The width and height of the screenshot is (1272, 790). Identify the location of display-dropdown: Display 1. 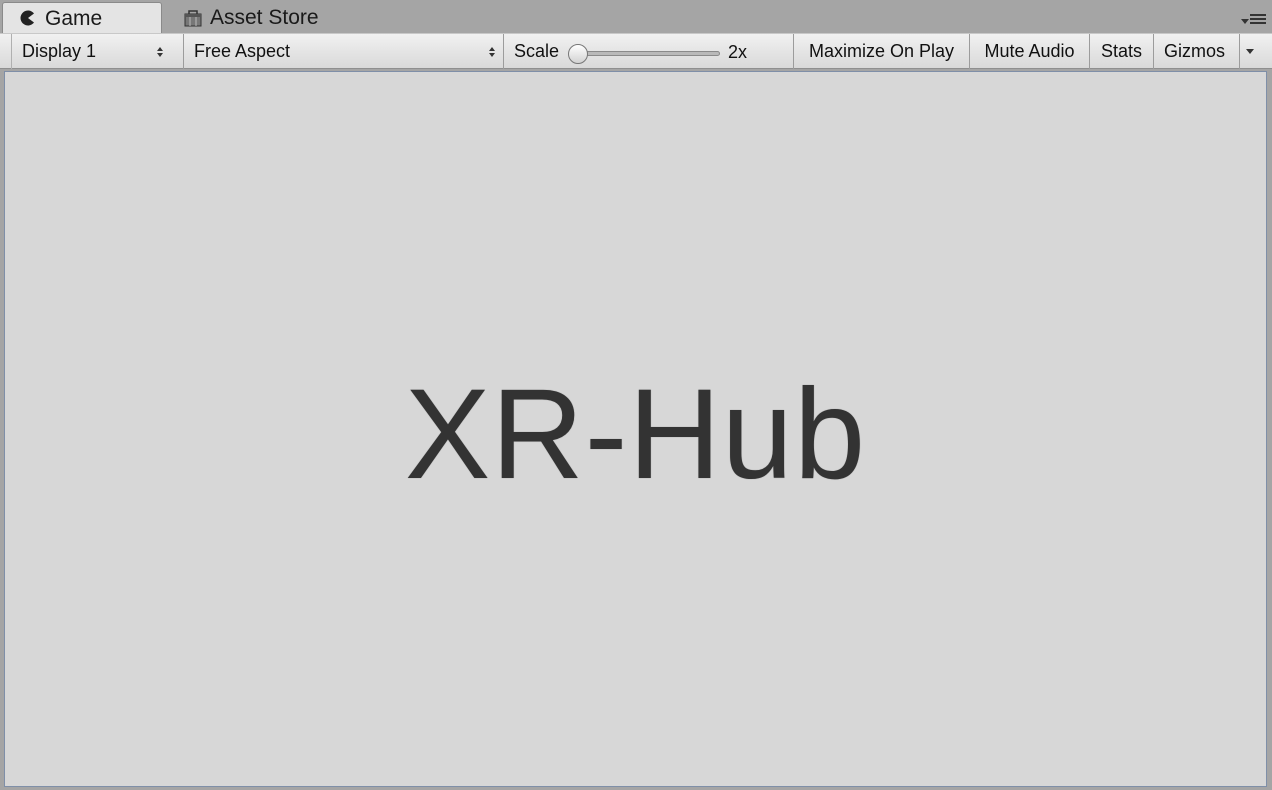
(91, 51).